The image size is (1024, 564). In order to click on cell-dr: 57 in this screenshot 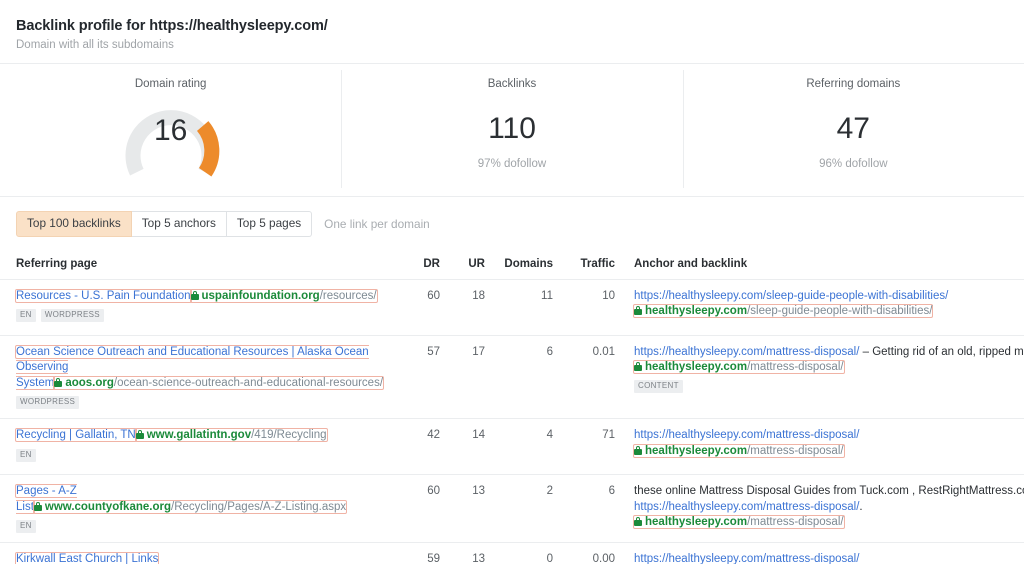, I will do `click(433, 351)`.